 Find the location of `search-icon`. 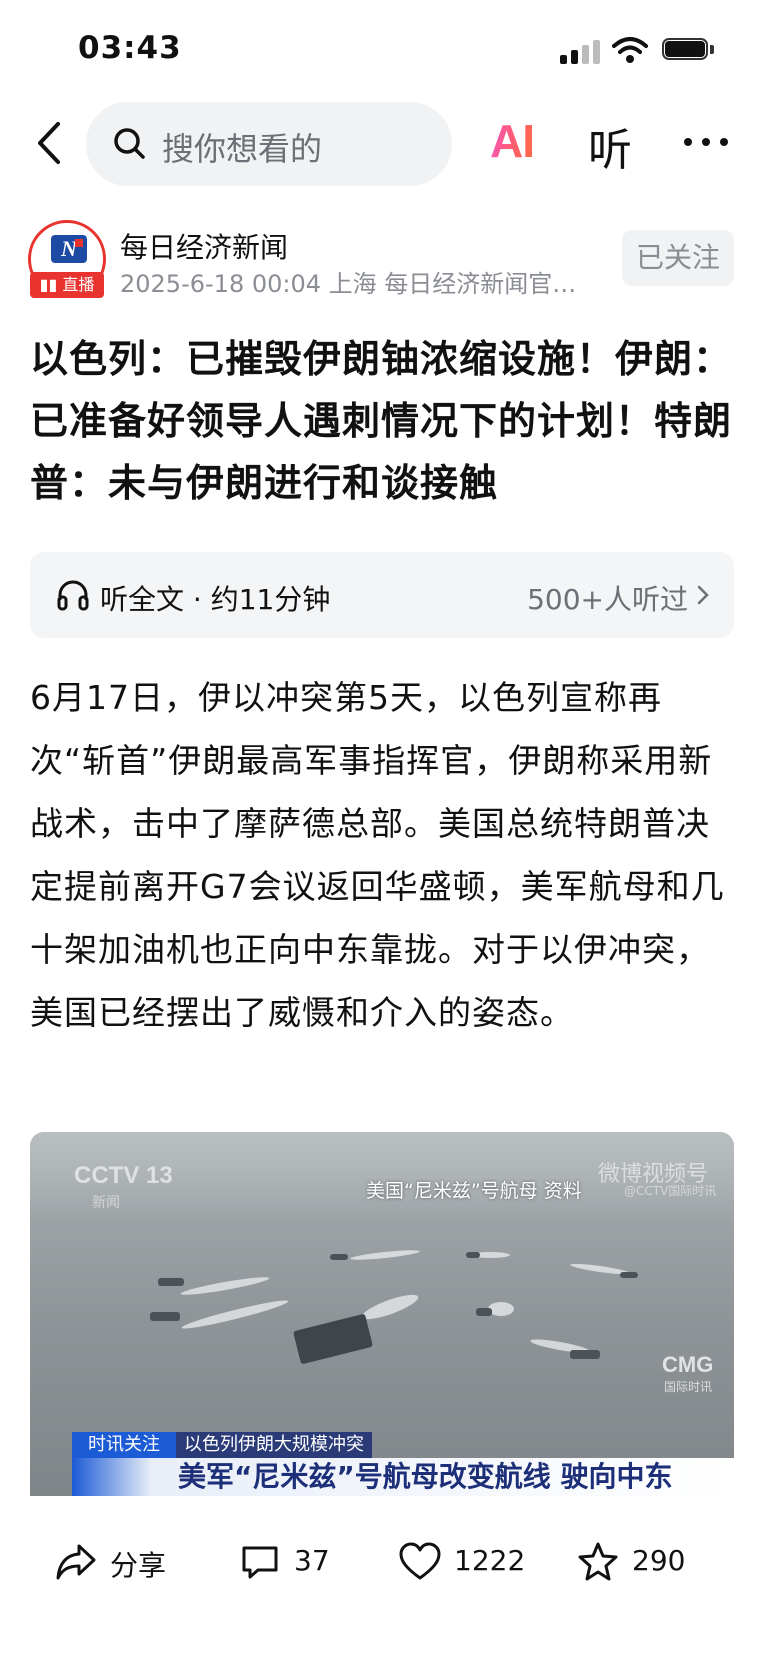

search-icon is located at coordinates (129, 143).